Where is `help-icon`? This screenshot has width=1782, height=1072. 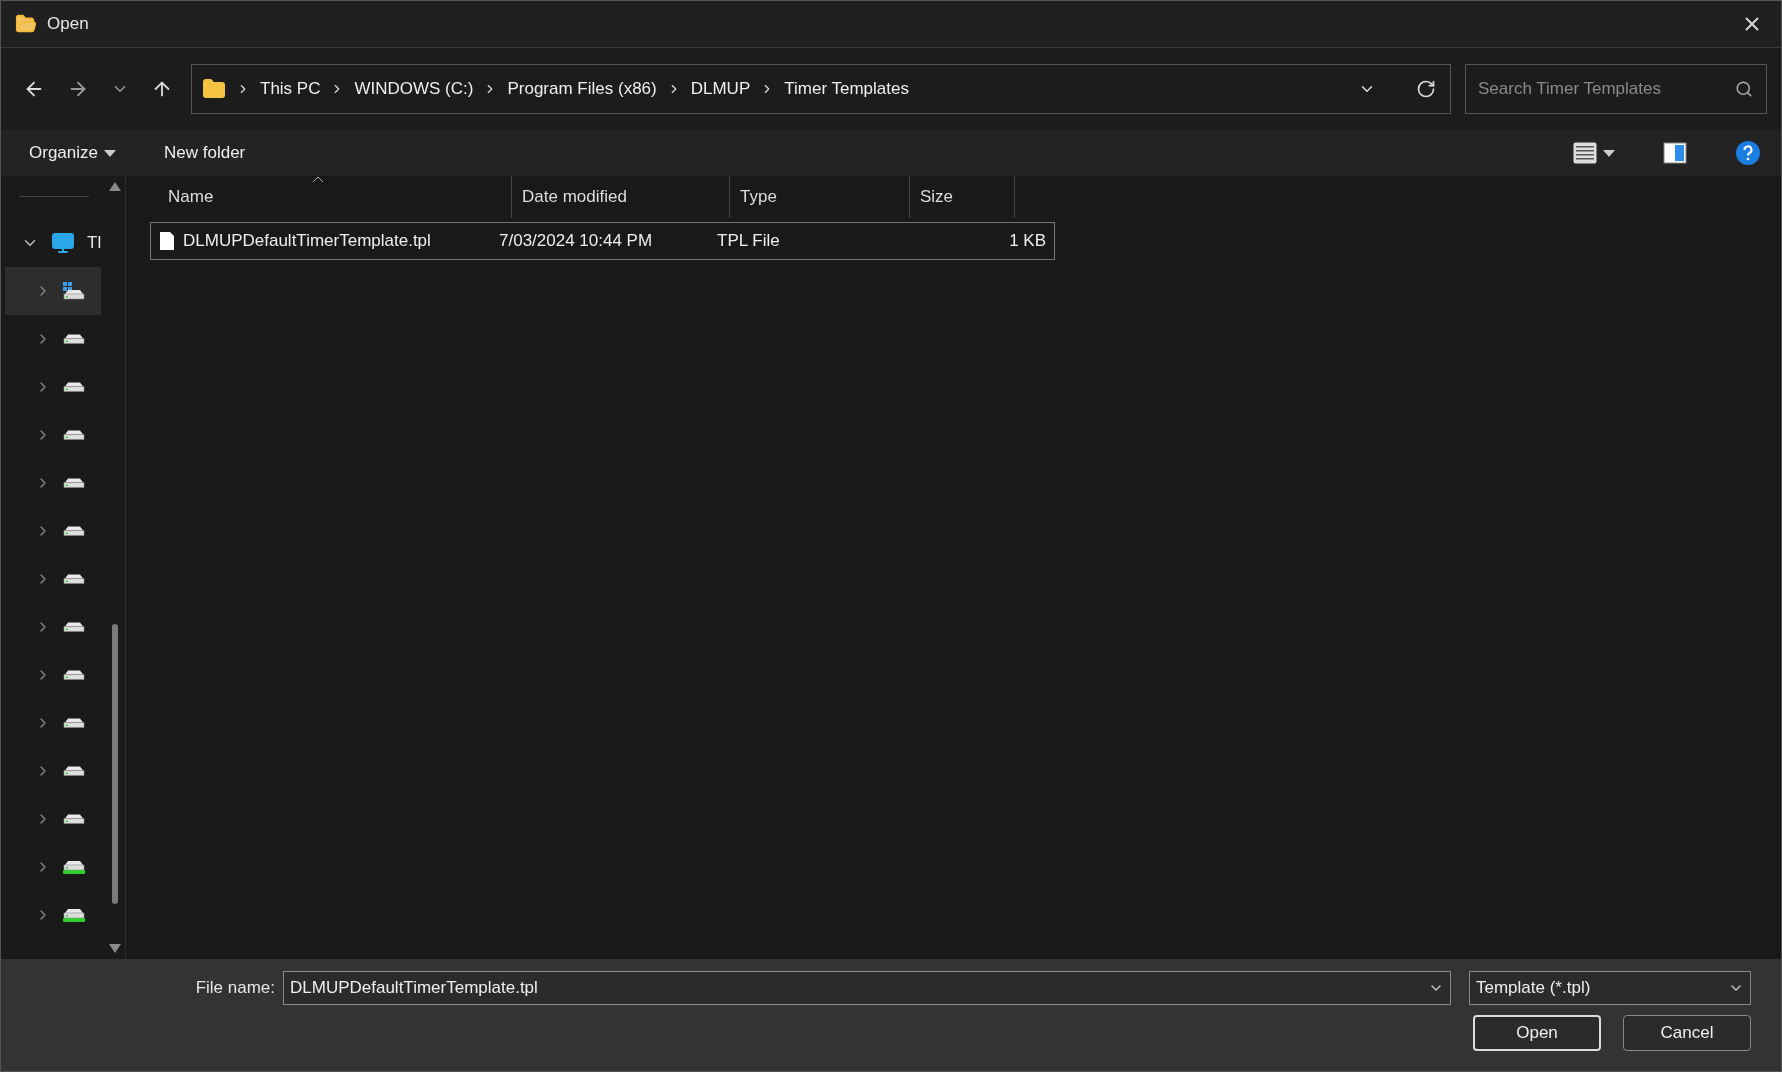 help-icon is located at coordinates (1748, 153).